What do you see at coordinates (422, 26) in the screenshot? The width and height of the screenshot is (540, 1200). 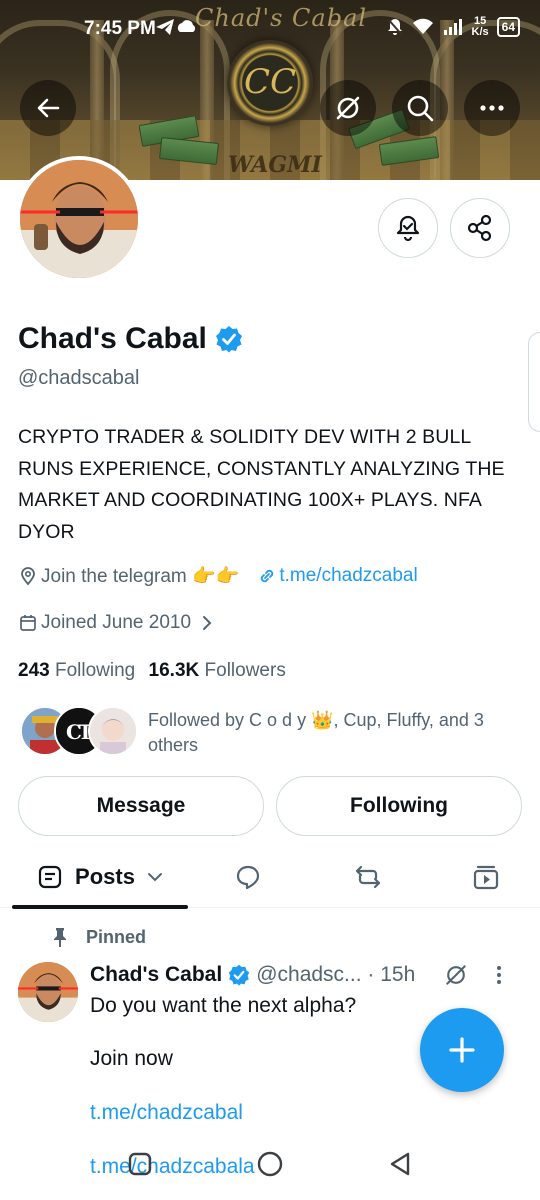 I see `wifi-icon` at bounding box center [422, 26].